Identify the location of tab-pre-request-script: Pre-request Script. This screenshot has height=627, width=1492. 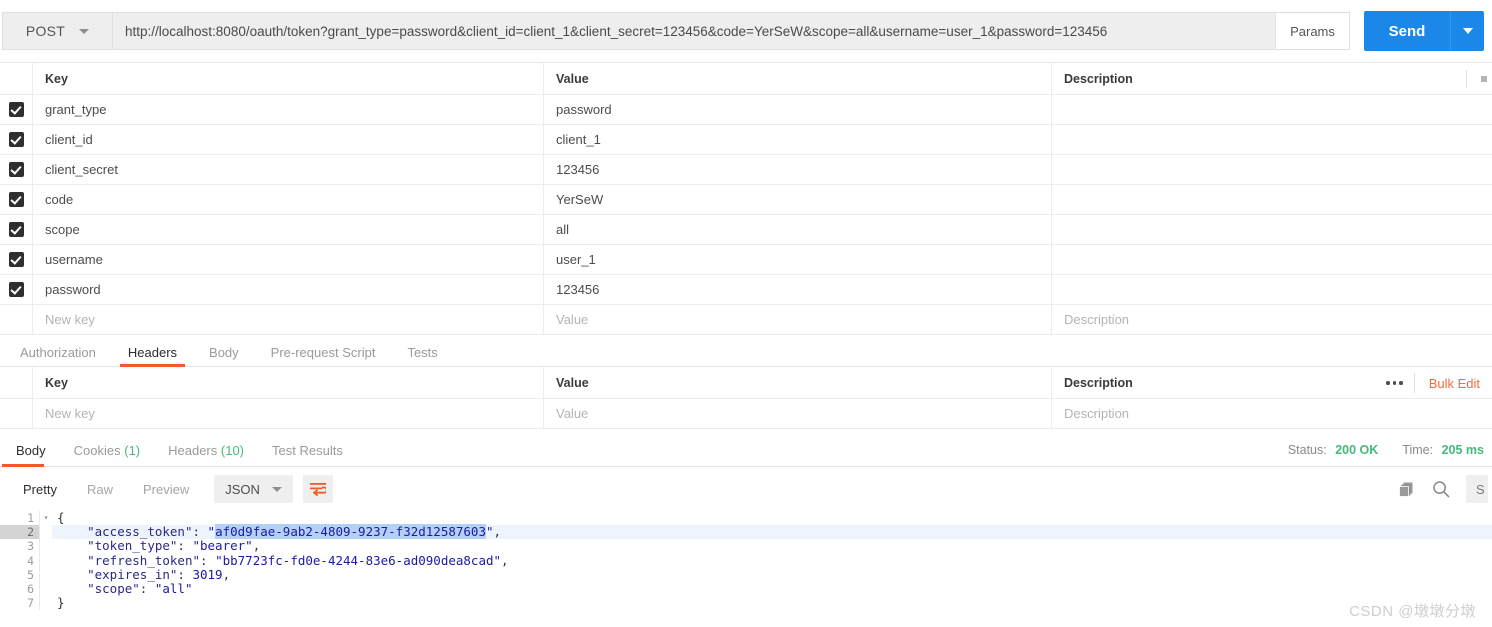
(323, 356).